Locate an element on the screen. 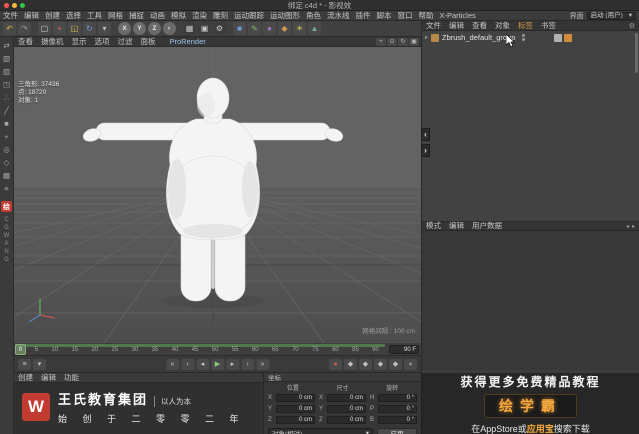 The width and height of the screenshot is (639, 434). lock-workplane-icon: ≡ is located at coordinates (7, 188).